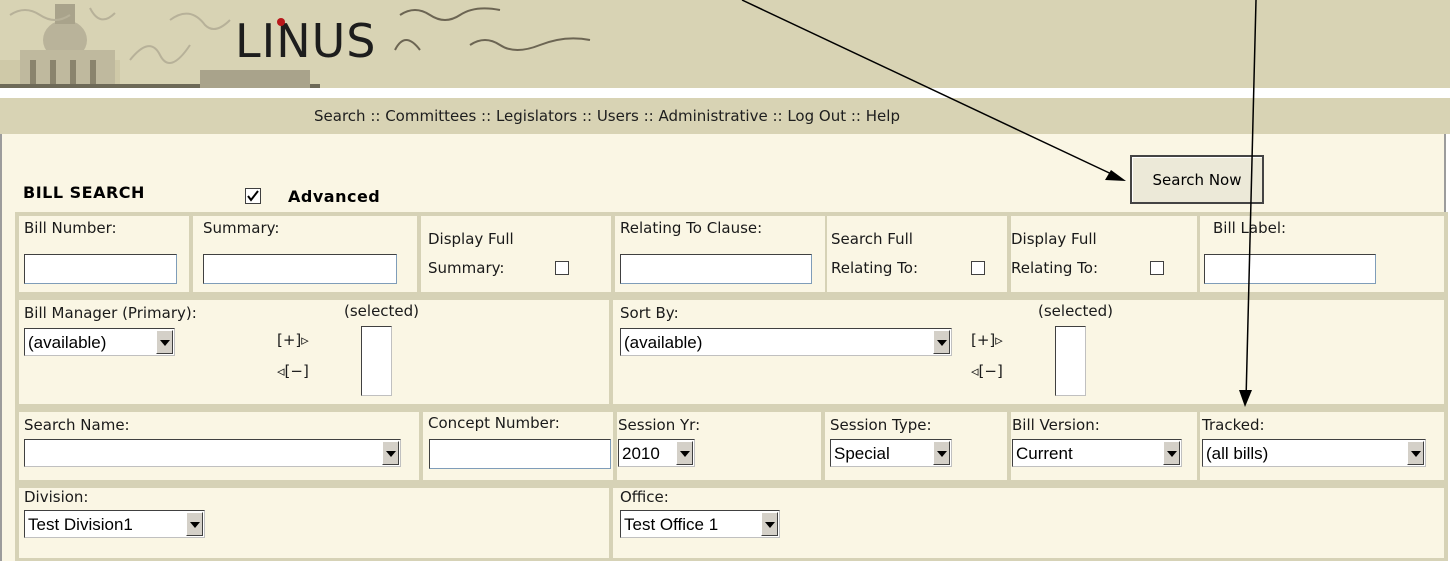 The image size is (1450, 561). What do you see at coordinates (1237, 453) in the screenshot?
I see `tracked-value: (all bills)` at bounding box center [1237, 453].